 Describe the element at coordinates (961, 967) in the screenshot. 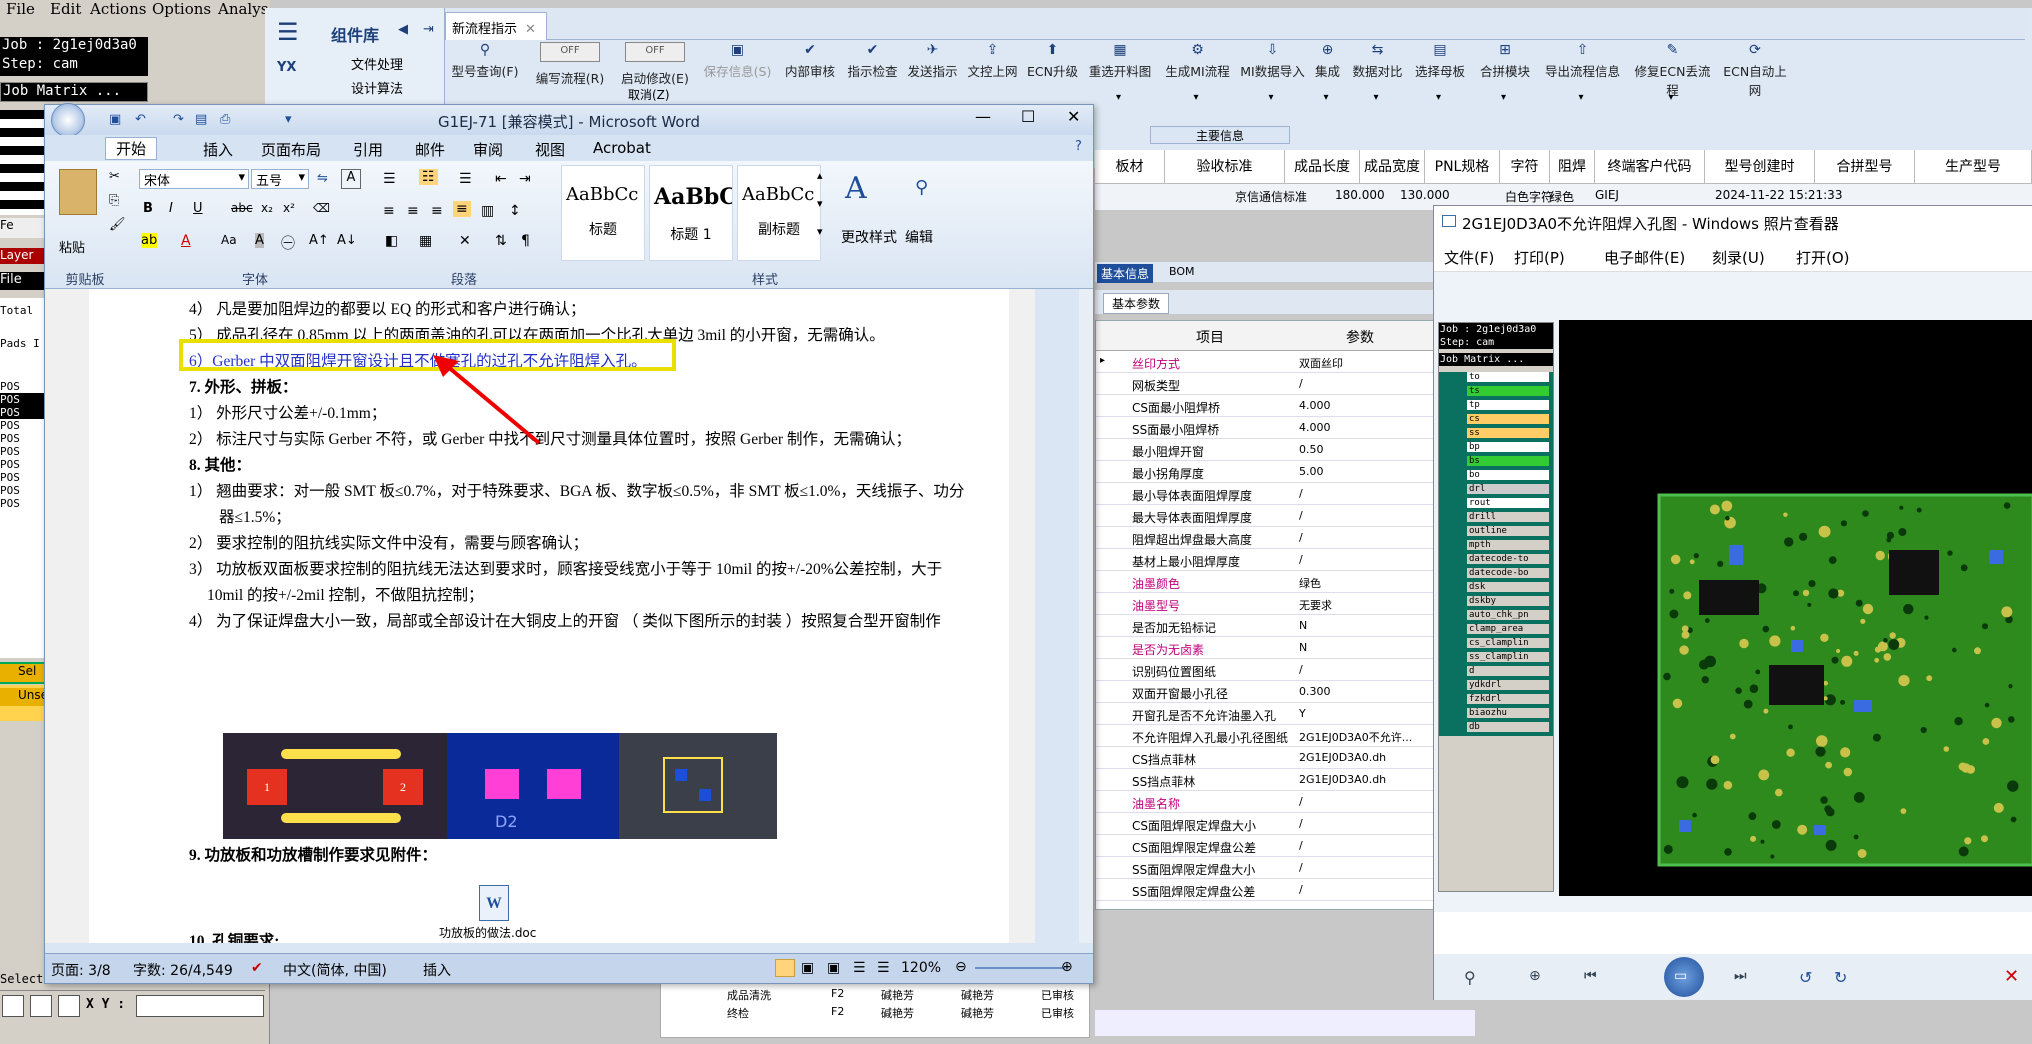

I see `zoom-out-icon: ⊖` at that location.